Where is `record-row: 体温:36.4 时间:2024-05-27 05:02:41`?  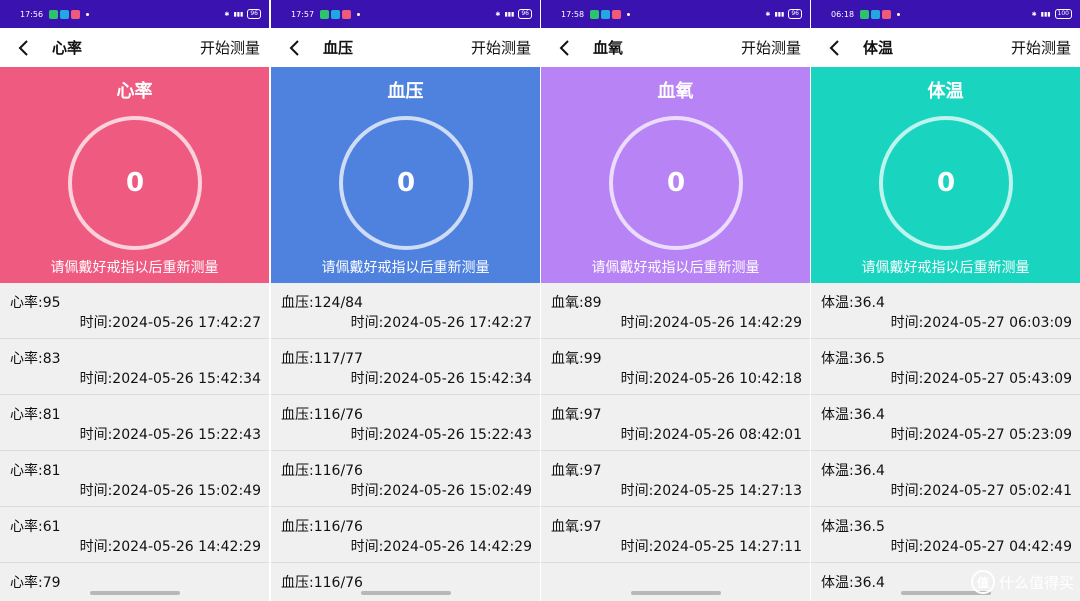 record-row: 体温:36.4 时间:2024-05-27 05:02:41 is located at coordinates (945, 479).